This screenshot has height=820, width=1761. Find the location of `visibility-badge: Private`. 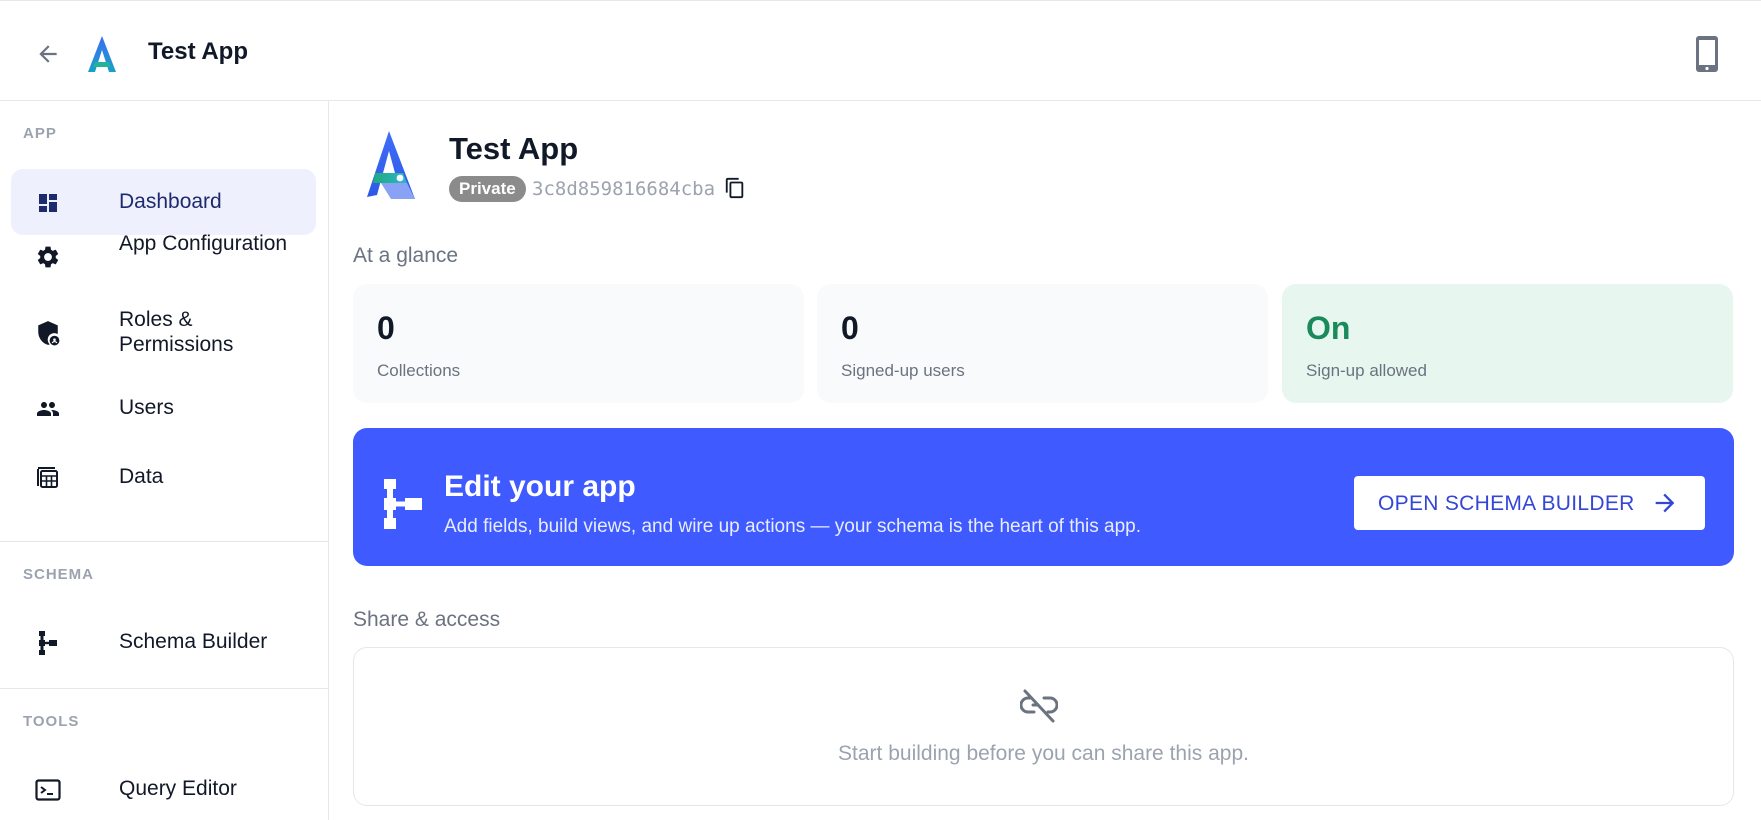

visibility-badge: Private is located at coordinates (487, 189).